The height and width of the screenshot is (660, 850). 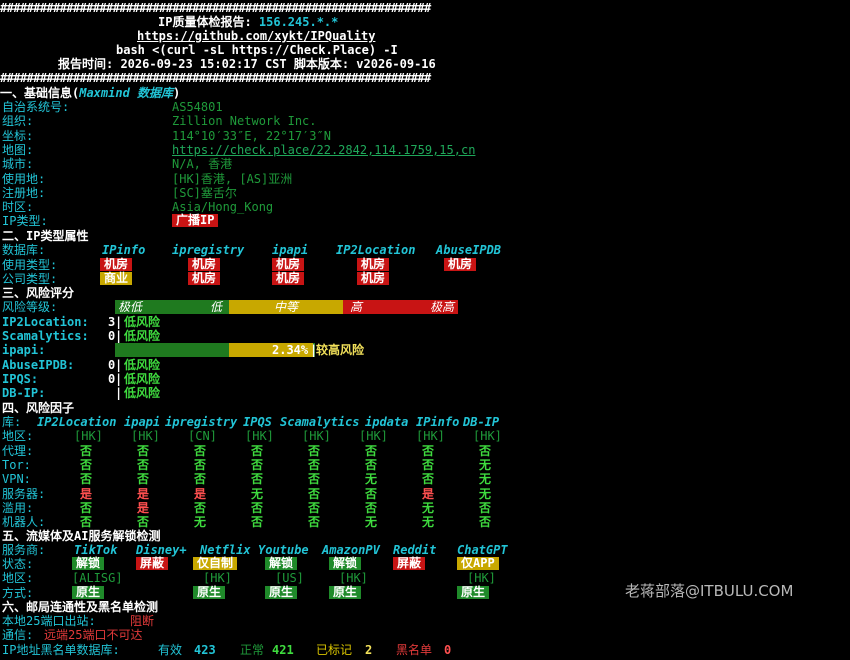 I want to click on types-db-name: ipapi, so click(x=290, y=250).